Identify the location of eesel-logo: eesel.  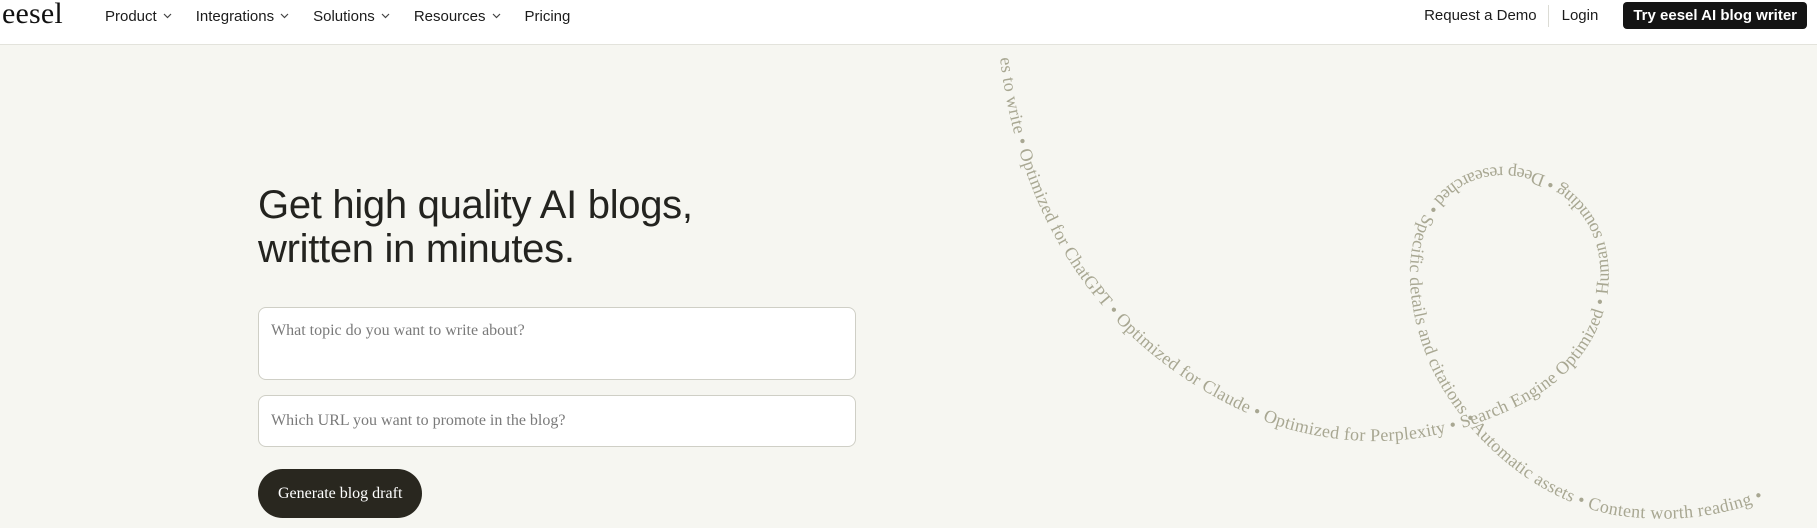
(32, 15).